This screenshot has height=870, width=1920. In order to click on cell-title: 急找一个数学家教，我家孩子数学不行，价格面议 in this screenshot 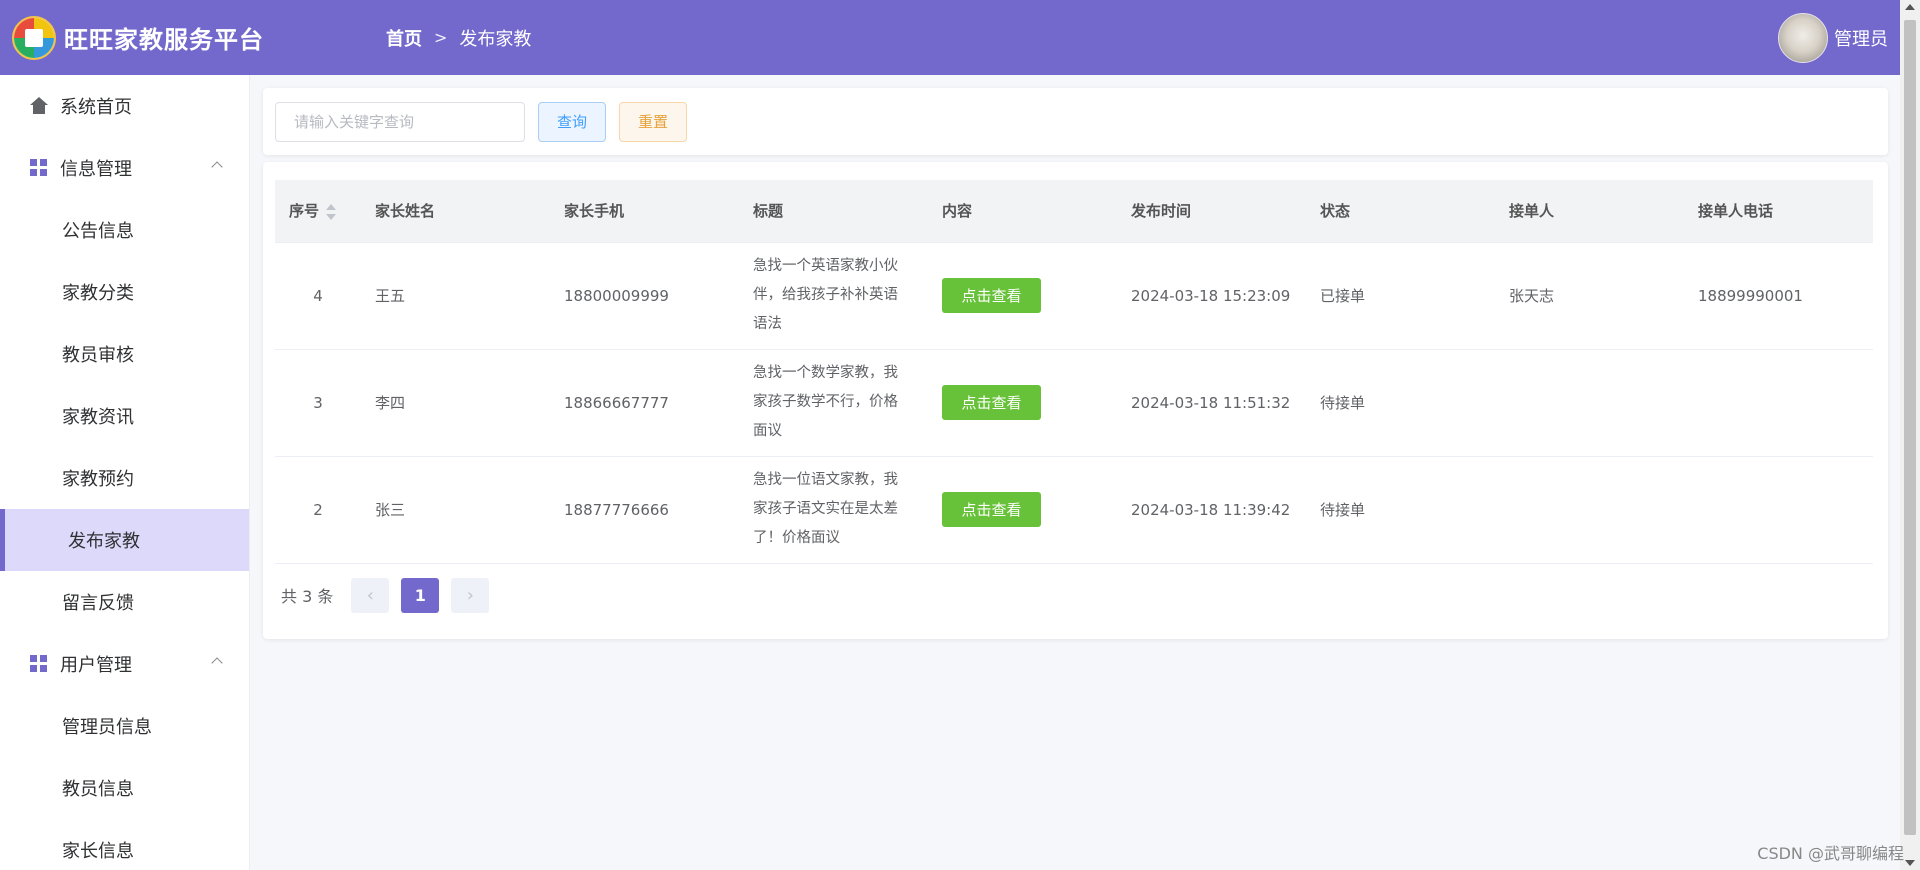, I will do `click(833, 403)`.